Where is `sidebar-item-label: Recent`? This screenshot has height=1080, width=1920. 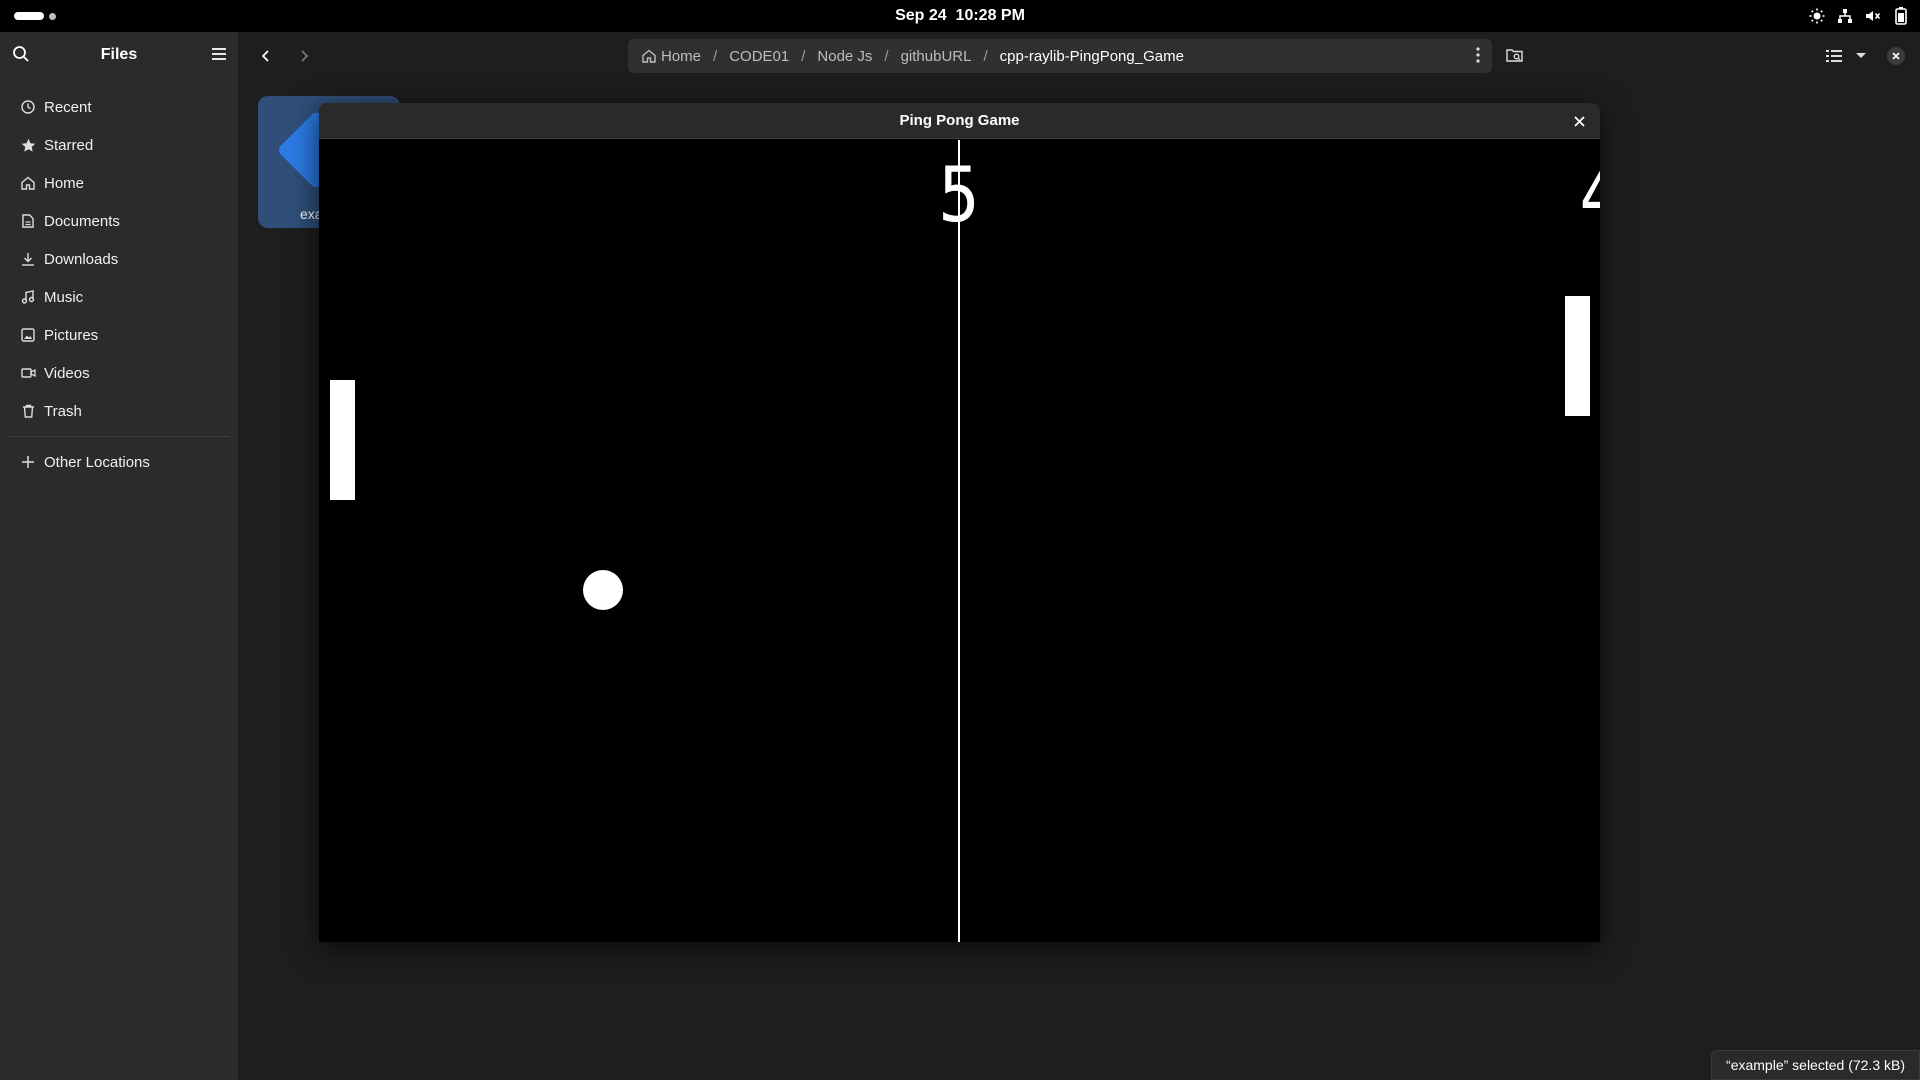
sidebar-item-label: Recent is located at coordinates (68, 107).